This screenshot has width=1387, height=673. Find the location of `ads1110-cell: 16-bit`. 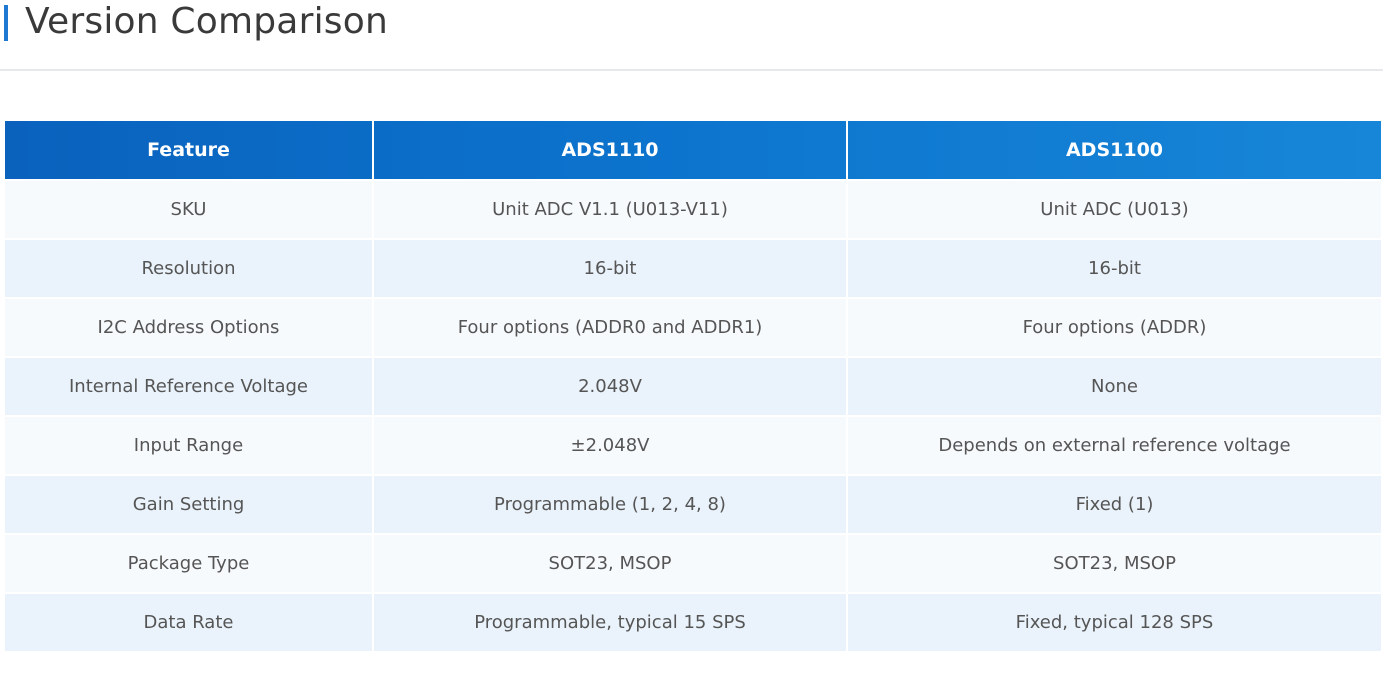

ads1110-cell: 16-bit is located at coordinates (611, 267).